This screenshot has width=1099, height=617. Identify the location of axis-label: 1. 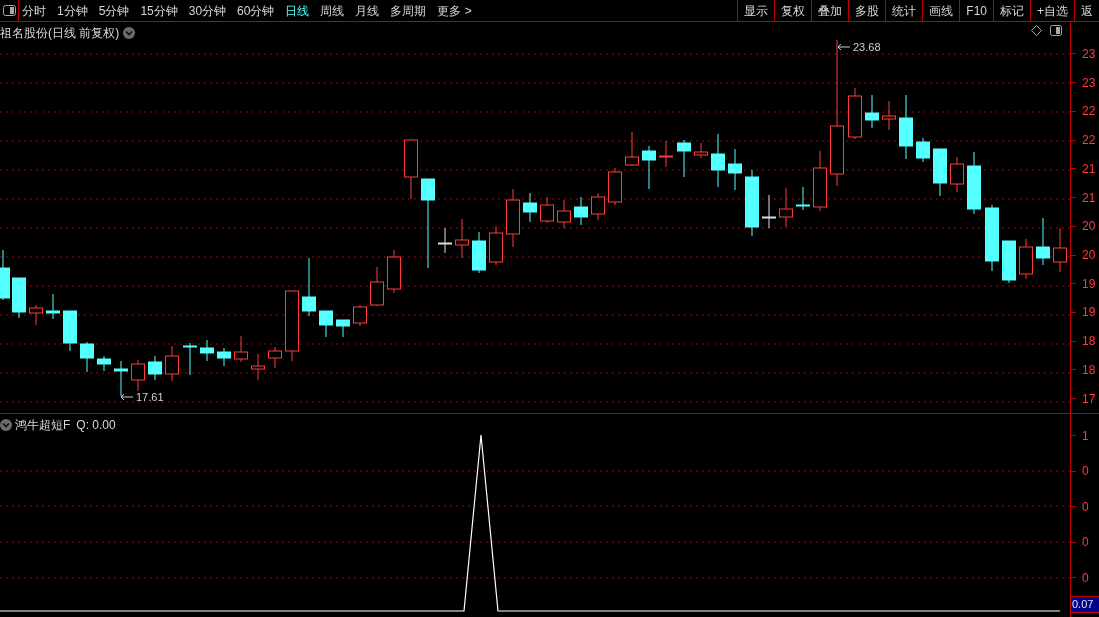
(1085, 436).